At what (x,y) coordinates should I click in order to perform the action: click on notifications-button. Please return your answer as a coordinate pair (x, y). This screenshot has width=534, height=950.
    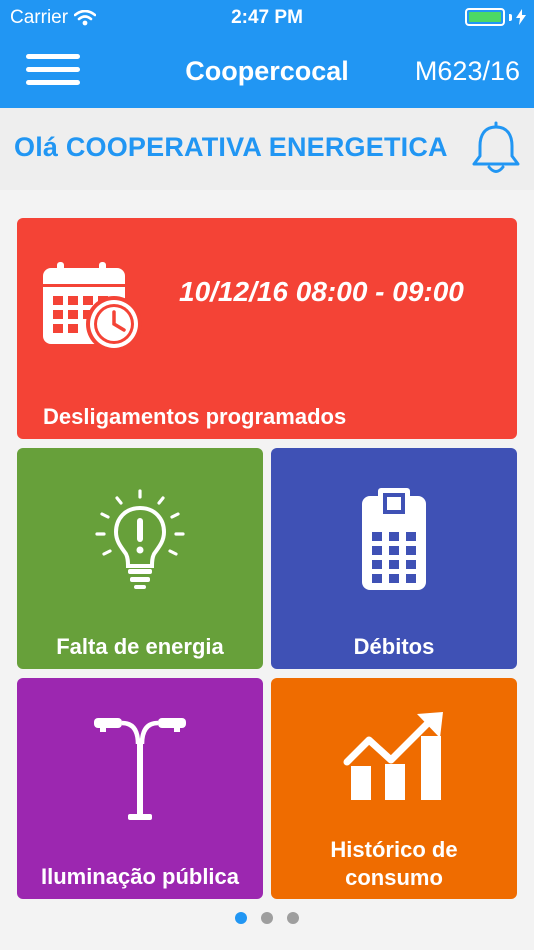
    Looking at the image, I should click on (496, 148).